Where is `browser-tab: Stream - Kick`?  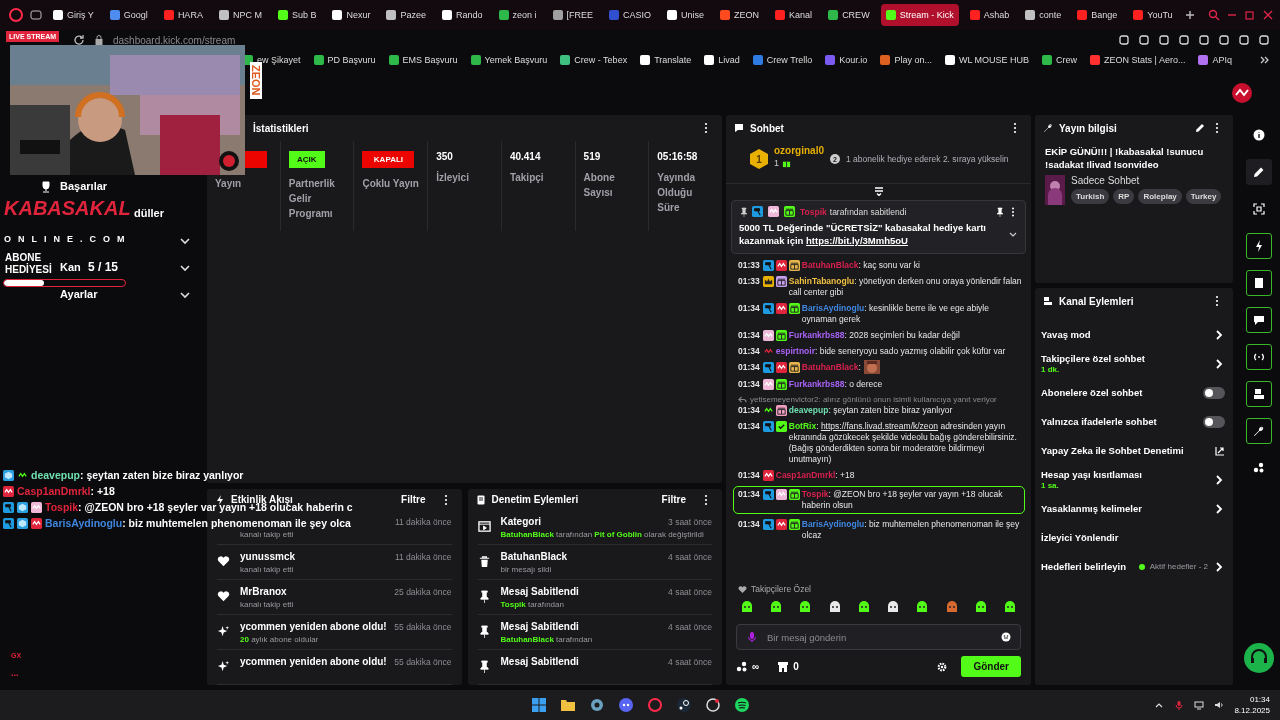 browser-tab: Stream - Kick is located at coordinates (919, 15).